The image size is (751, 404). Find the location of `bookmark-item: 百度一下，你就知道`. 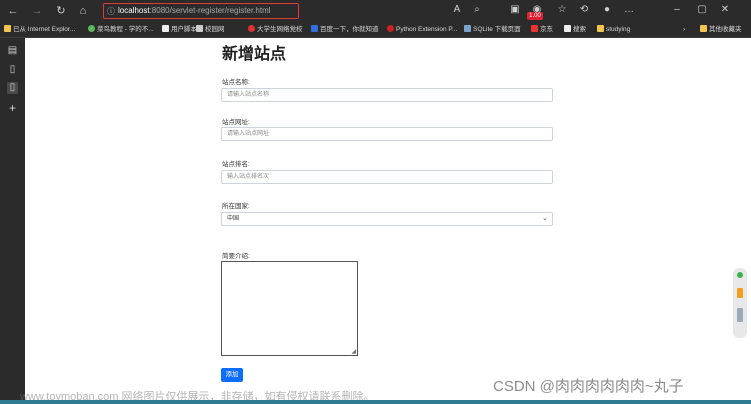

bookmark-item: 百度一下，你就知道 is located at coordinates (345, 29).